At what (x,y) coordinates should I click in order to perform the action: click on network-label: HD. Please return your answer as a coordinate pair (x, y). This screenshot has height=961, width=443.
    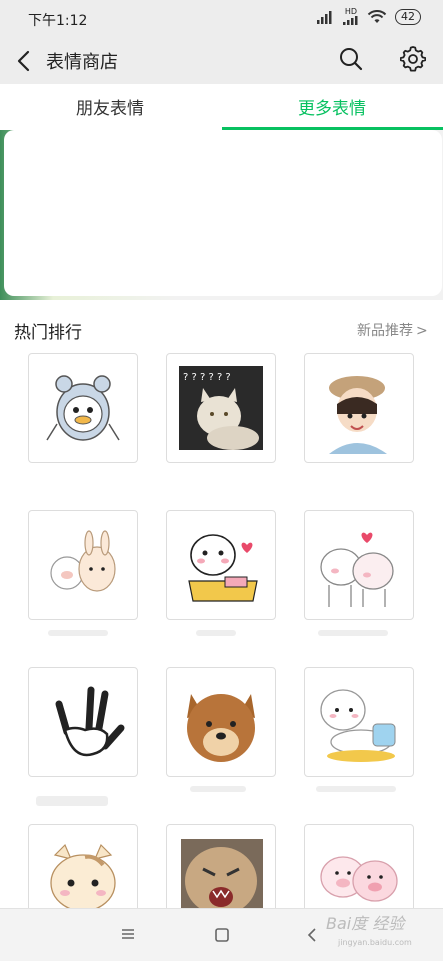
    Looking at the image, I should click on (351, 11).